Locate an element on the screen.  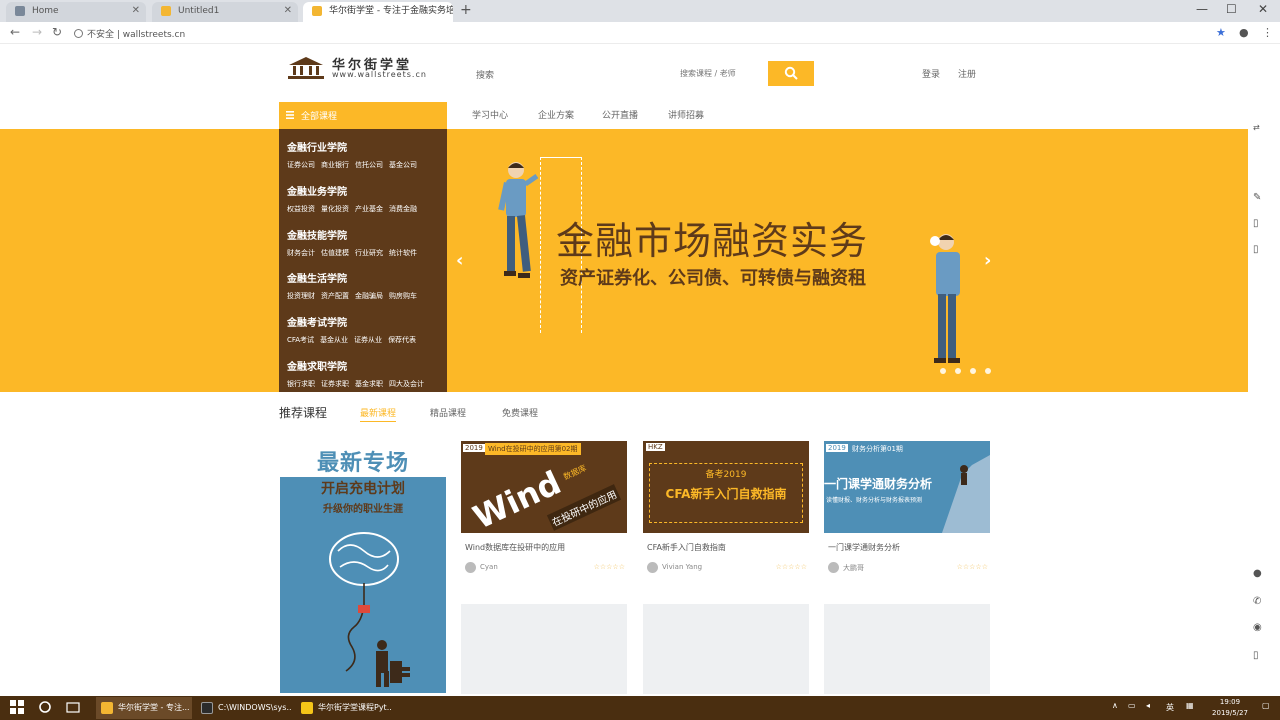
category-link: 权益投资 is located at coordinates (301, 209).